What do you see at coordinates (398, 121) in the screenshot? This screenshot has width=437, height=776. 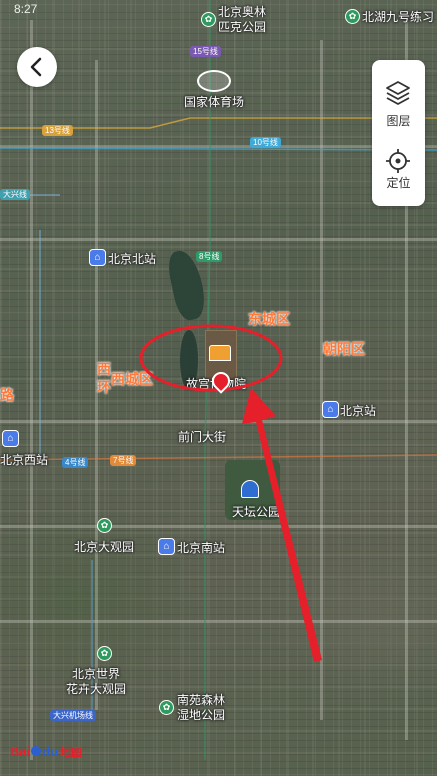 I see `layers-label: 图层` at bounding box center [398, 121].